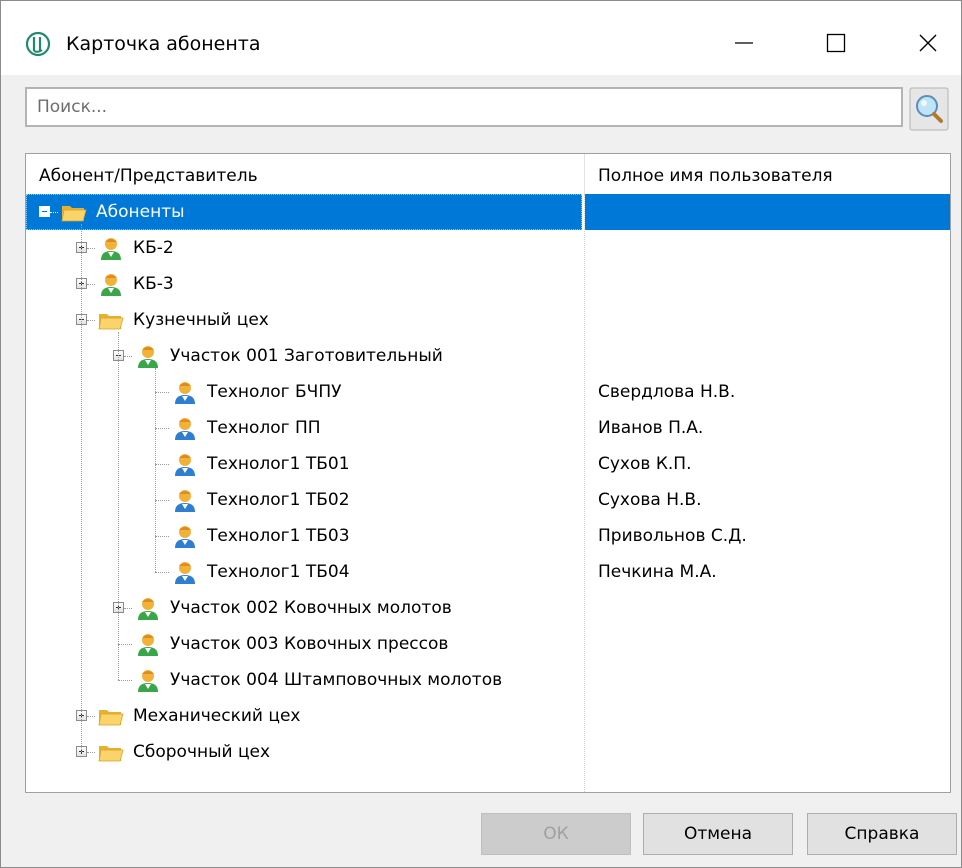 This screenshot has height=868, width=962. What do you see at coordinates (488, 320) in the screenshot?
I see `tree-row: Кузнечный цех` at bounding box center [488, 320].